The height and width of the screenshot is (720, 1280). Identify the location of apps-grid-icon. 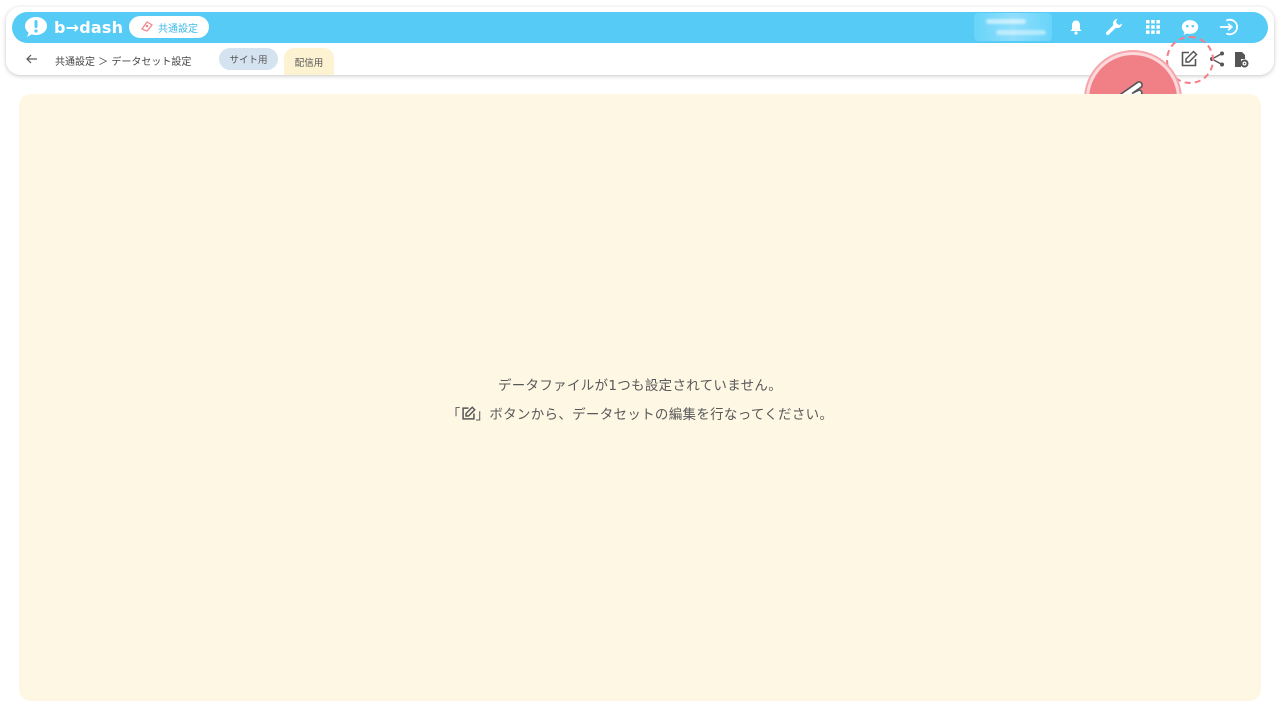
(1153, 27).